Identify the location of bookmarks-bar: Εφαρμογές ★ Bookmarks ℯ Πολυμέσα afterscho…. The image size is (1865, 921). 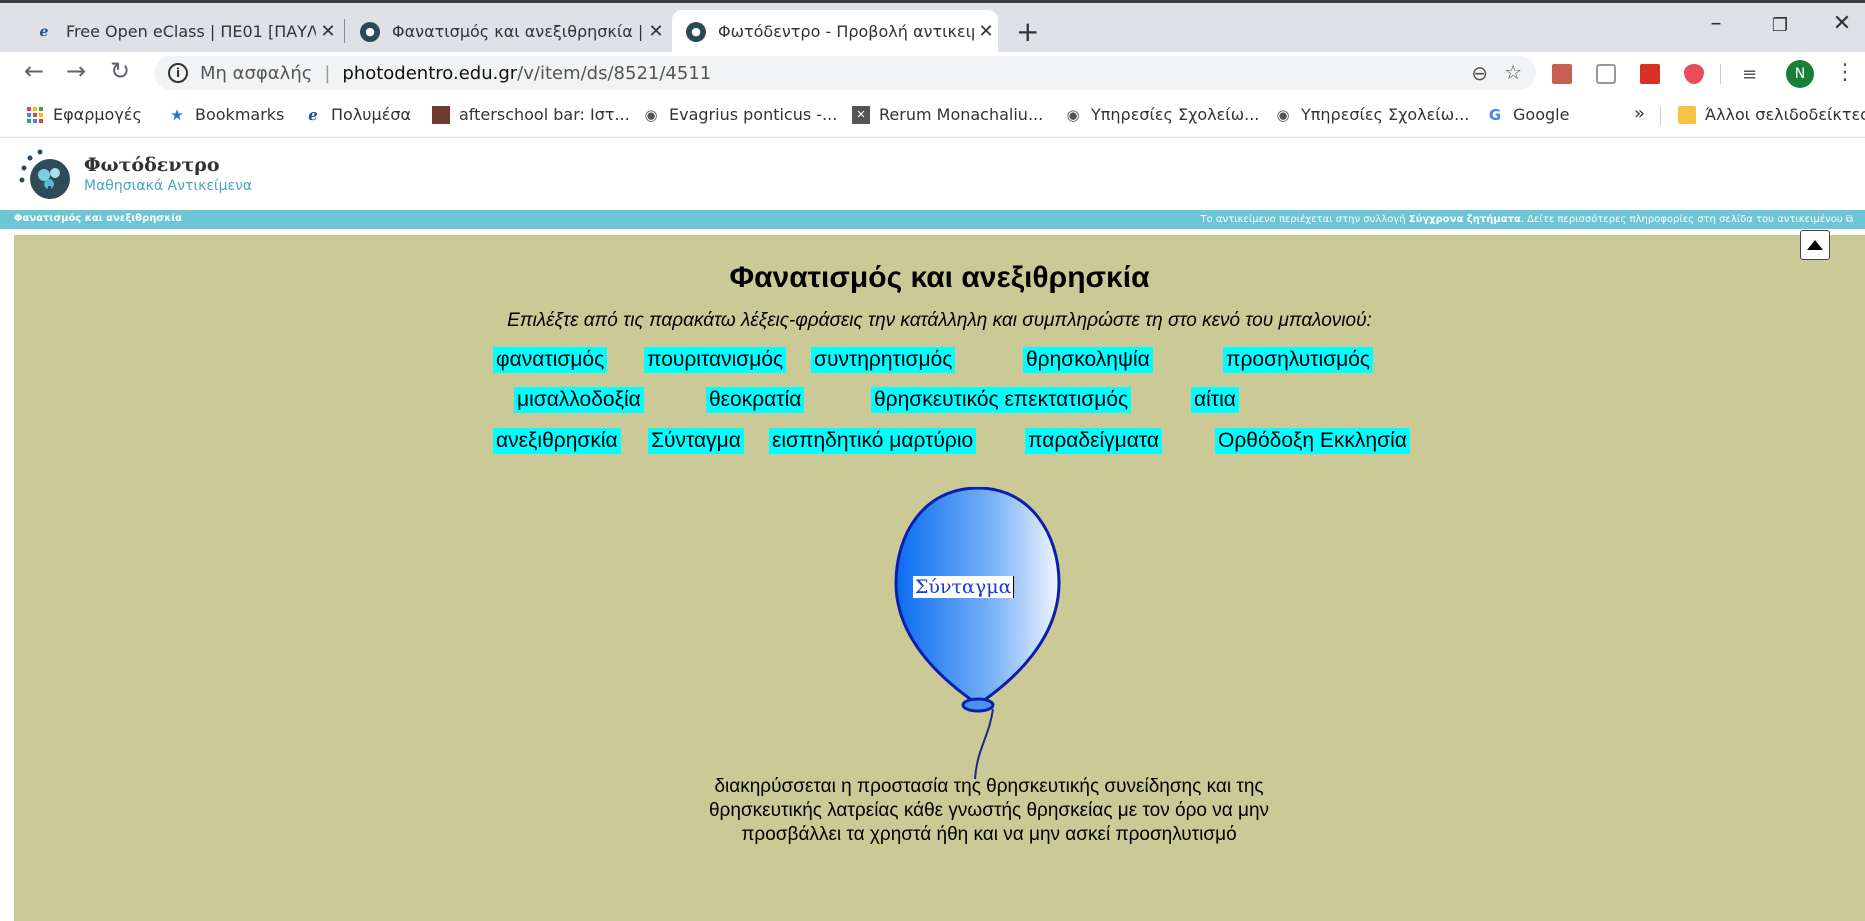
(932, 116).